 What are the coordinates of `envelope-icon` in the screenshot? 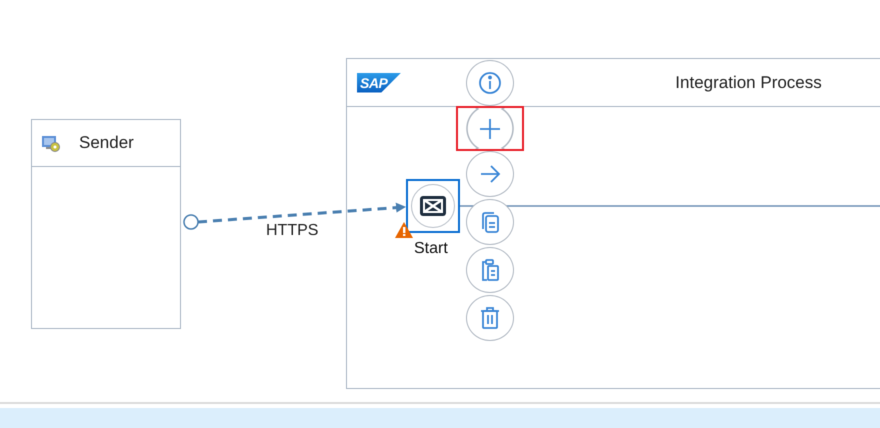 It's located at (433, 206).